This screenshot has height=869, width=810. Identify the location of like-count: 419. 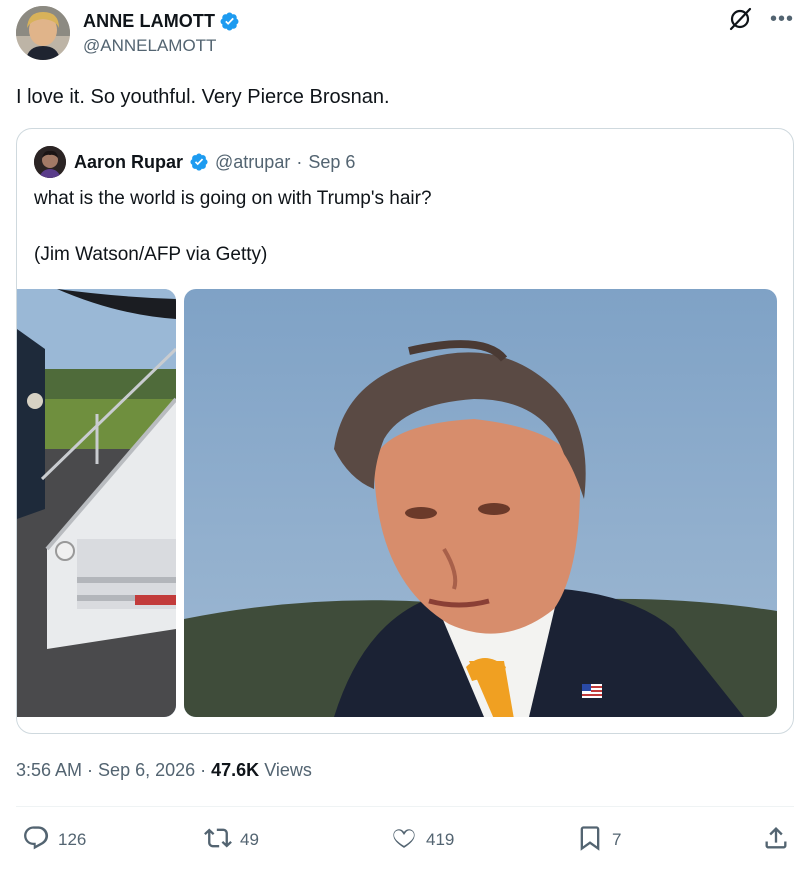
(440, 839).